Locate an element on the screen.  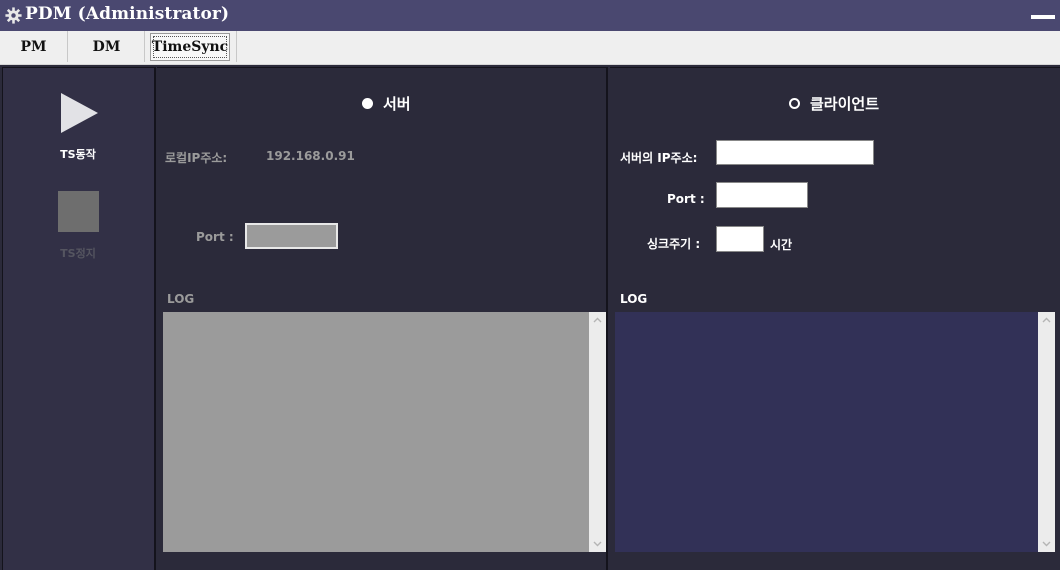
title-bar: PDM (Administrator) is located at coordinates (530, 15).